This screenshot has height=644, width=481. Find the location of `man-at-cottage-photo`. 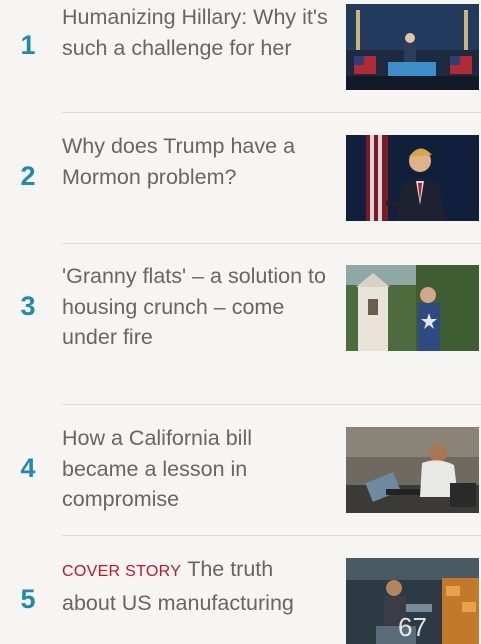

man-at-cottage-photo is located at coordinates (412, 308).